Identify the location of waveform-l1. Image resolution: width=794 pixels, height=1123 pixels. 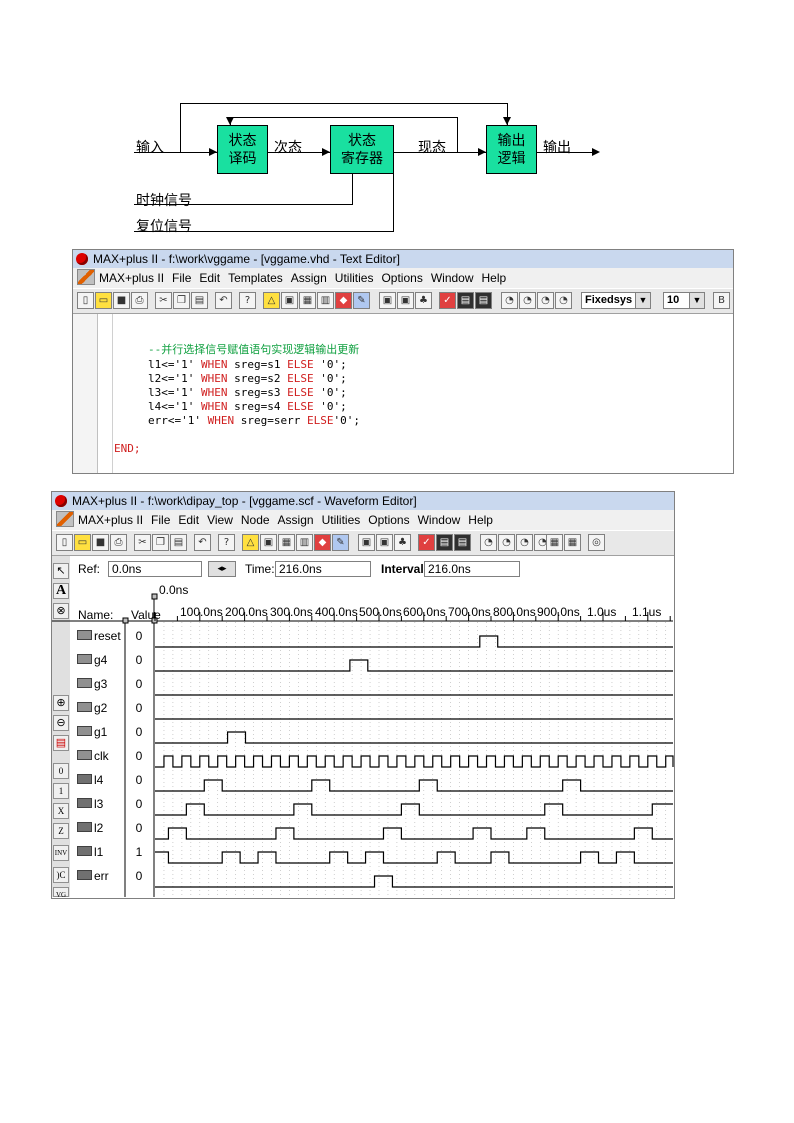
(414, 857).